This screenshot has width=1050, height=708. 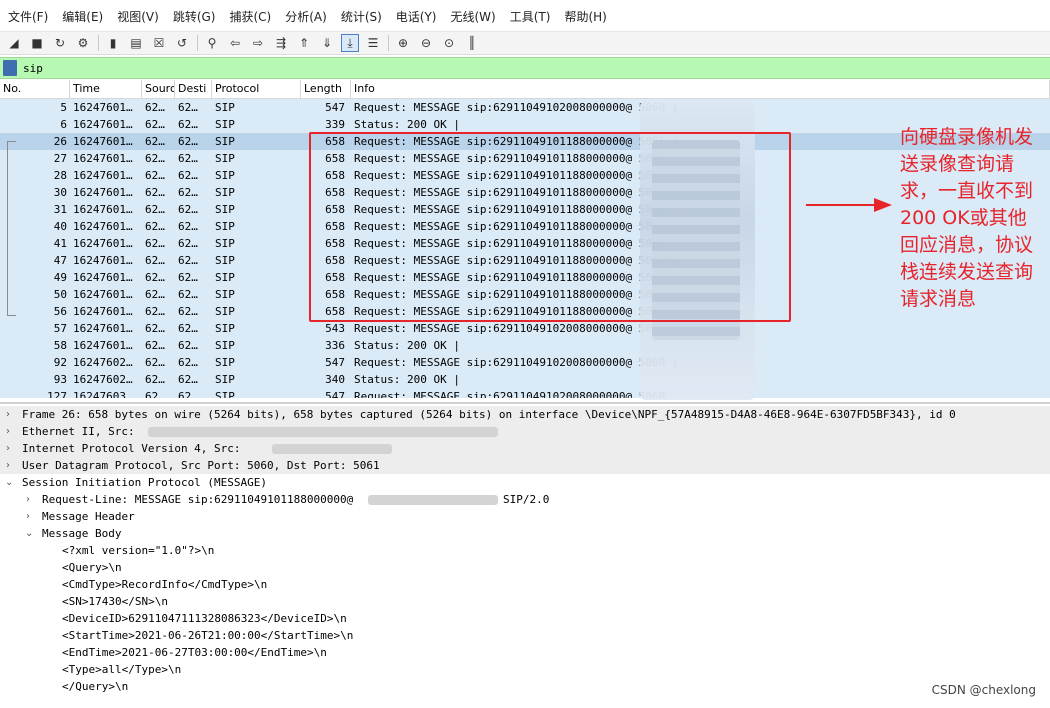 I want to click on zoom-normal-icon: ⊙, so click(x=449, y=43).